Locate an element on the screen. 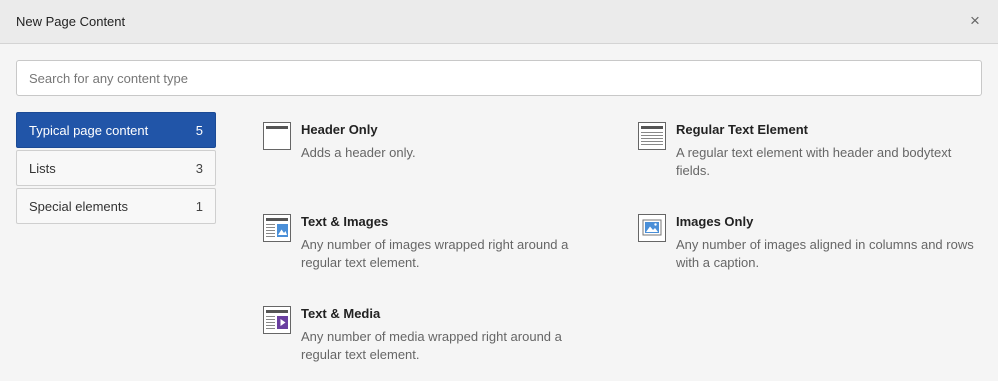 Image resolution: width=998 pixels, height=381 pixels. content-image-icon is located at coordinates (652, 228).